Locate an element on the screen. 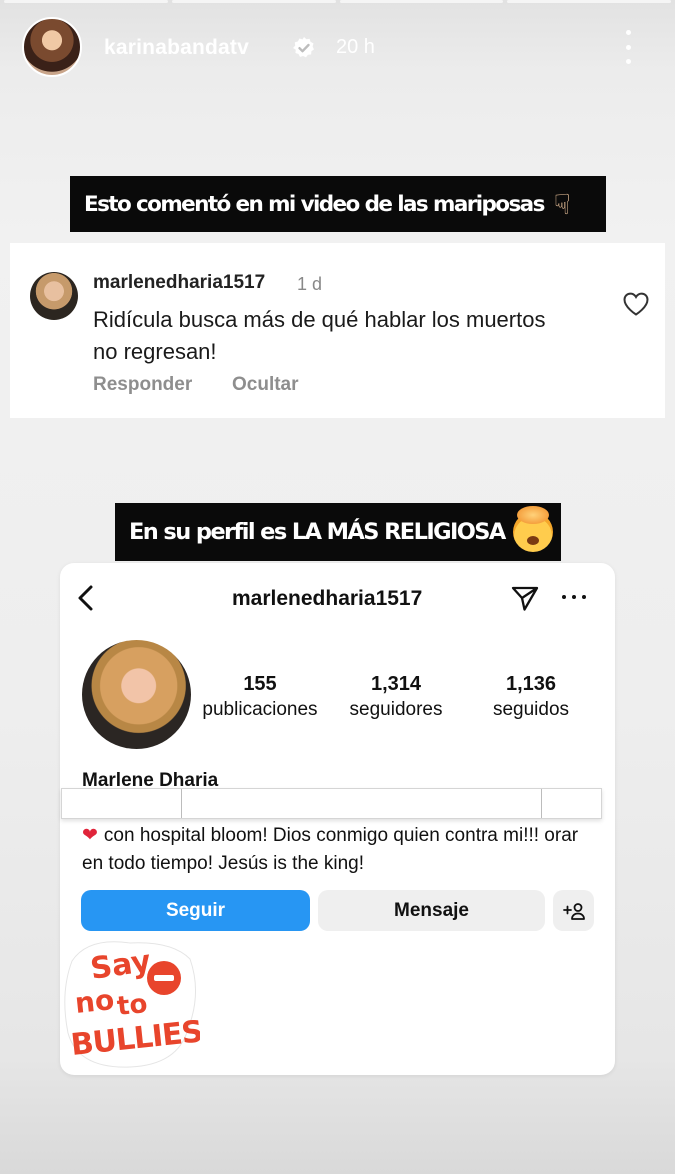 The image size is (675, 1174). redaction-strip is located at coordinates (331, 803).